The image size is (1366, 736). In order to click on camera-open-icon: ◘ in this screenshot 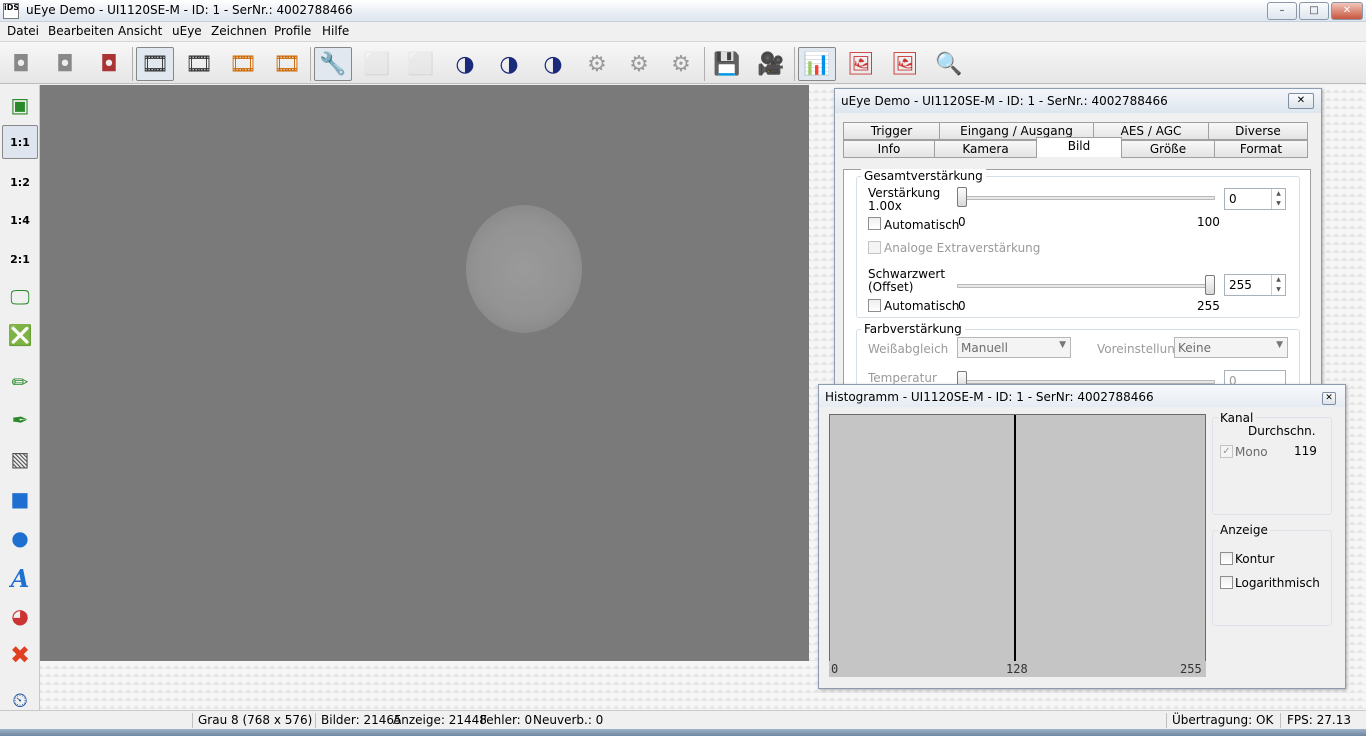, I will do `click(21, 64)`.